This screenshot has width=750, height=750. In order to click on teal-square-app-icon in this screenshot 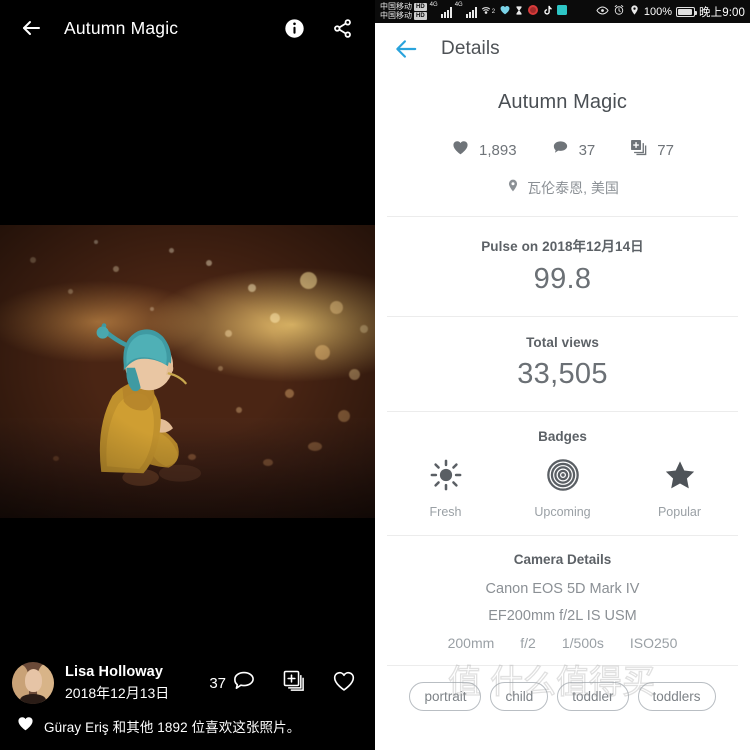, I will do `click(562, 11)`.